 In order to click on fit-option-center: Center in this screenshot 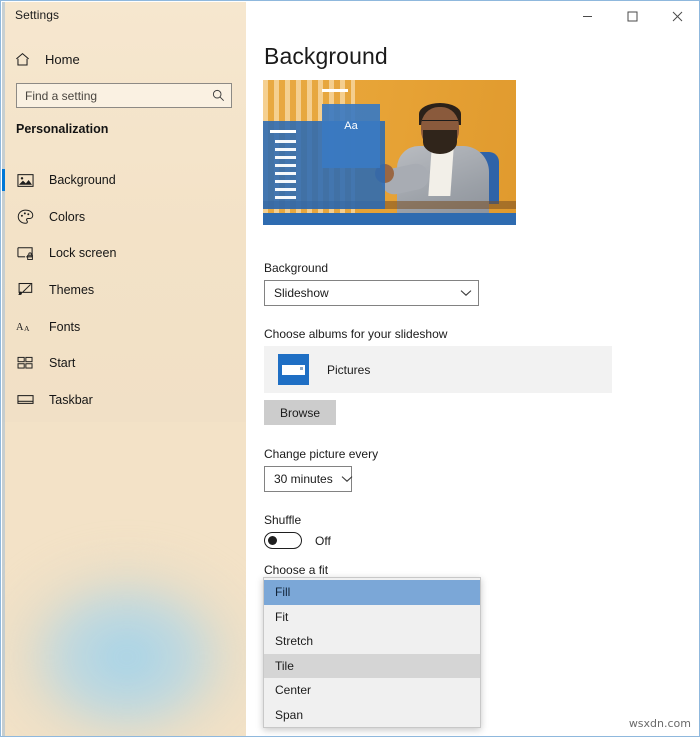, I will do `click(372, 690)`.